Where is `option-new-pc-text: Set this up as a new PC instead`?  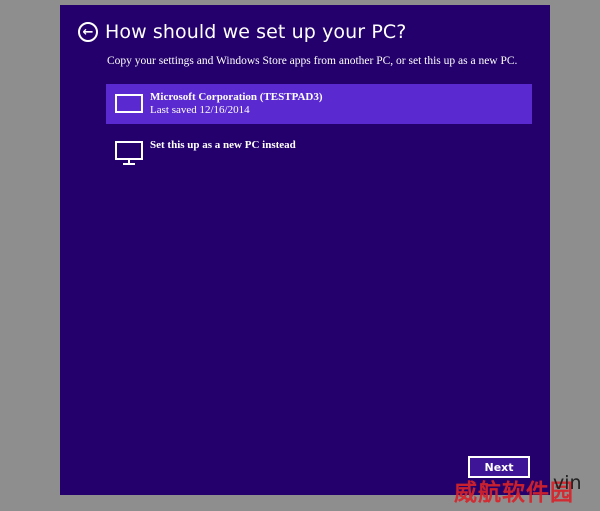
option-new-pc-text: Set this up as a new PC instead is located at coordinates (223, 145).